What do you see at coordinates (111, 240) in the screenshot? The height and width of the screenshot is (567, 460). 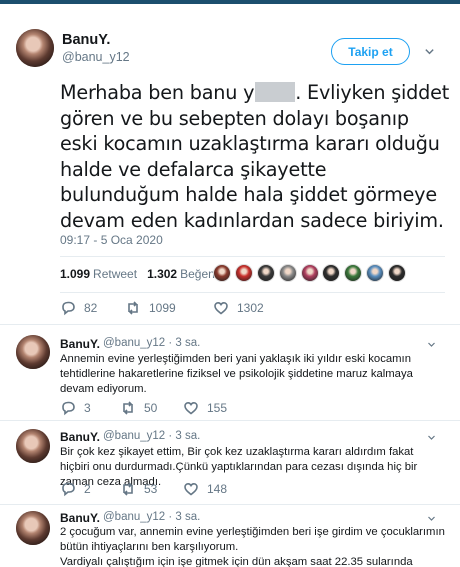 I see `tweet-timestamp: 09:17 - 5 Oca 2020` at bounding box center [111, 240].